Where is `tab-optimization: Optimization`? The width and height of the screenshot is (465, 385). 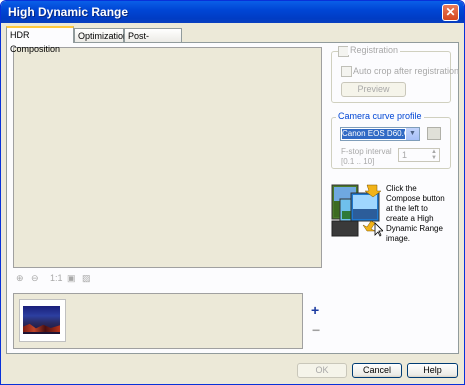 tab-optimization: Optimization is located at coordinates (101, 35).